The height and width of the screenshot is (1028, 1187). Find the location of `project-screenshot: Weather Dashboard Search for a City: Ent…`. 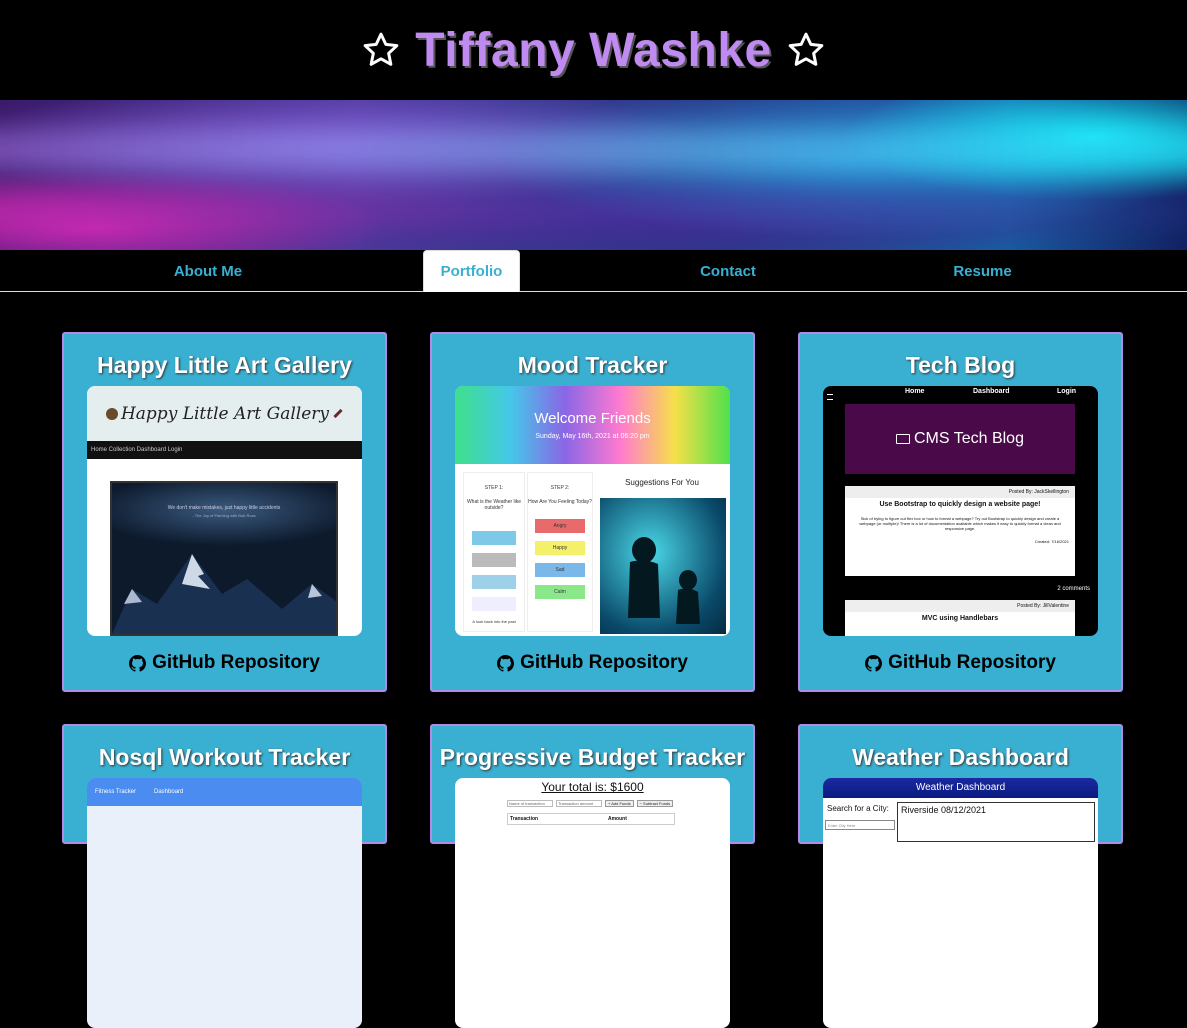

project-screenshot: Weather Dashboard Search for a City: Ent… is located at coordinates (960, 903).